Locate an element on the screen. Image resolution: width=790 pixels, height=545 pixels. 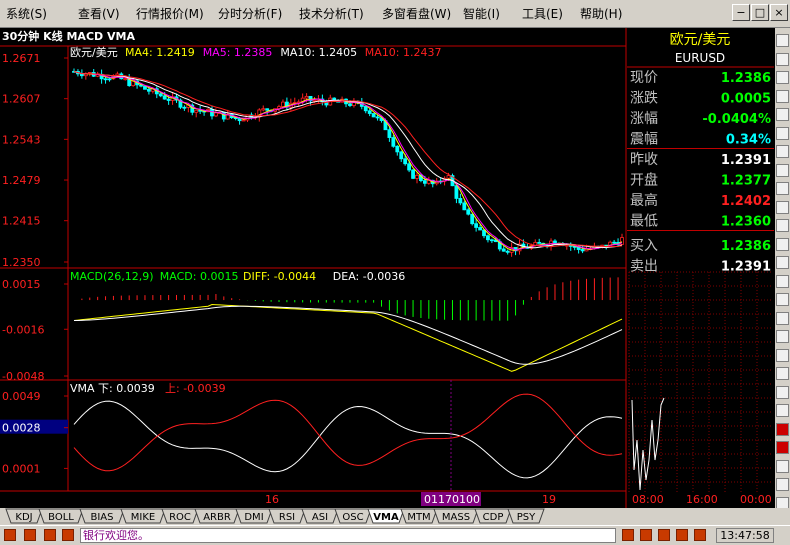
vma-tick-0: 0.0049 is located at coordinates (21, 396).